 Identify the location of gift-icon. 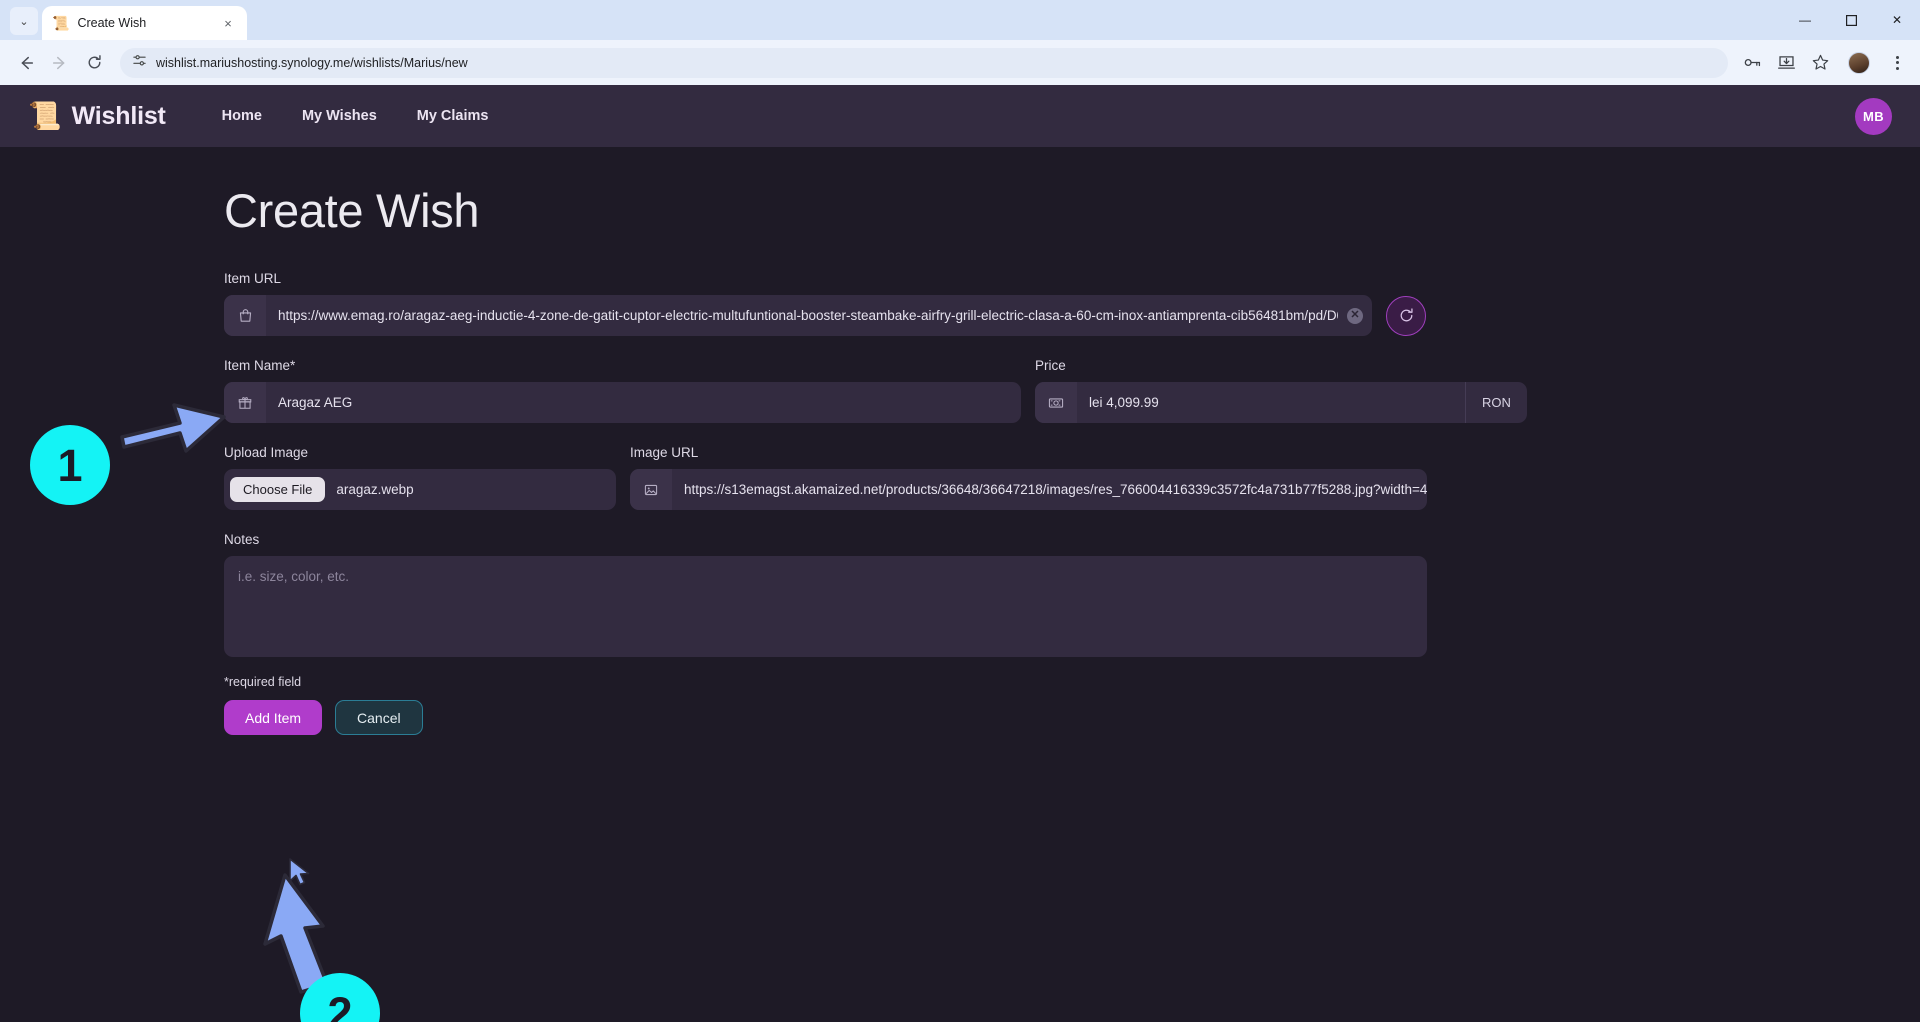
(245, 402).